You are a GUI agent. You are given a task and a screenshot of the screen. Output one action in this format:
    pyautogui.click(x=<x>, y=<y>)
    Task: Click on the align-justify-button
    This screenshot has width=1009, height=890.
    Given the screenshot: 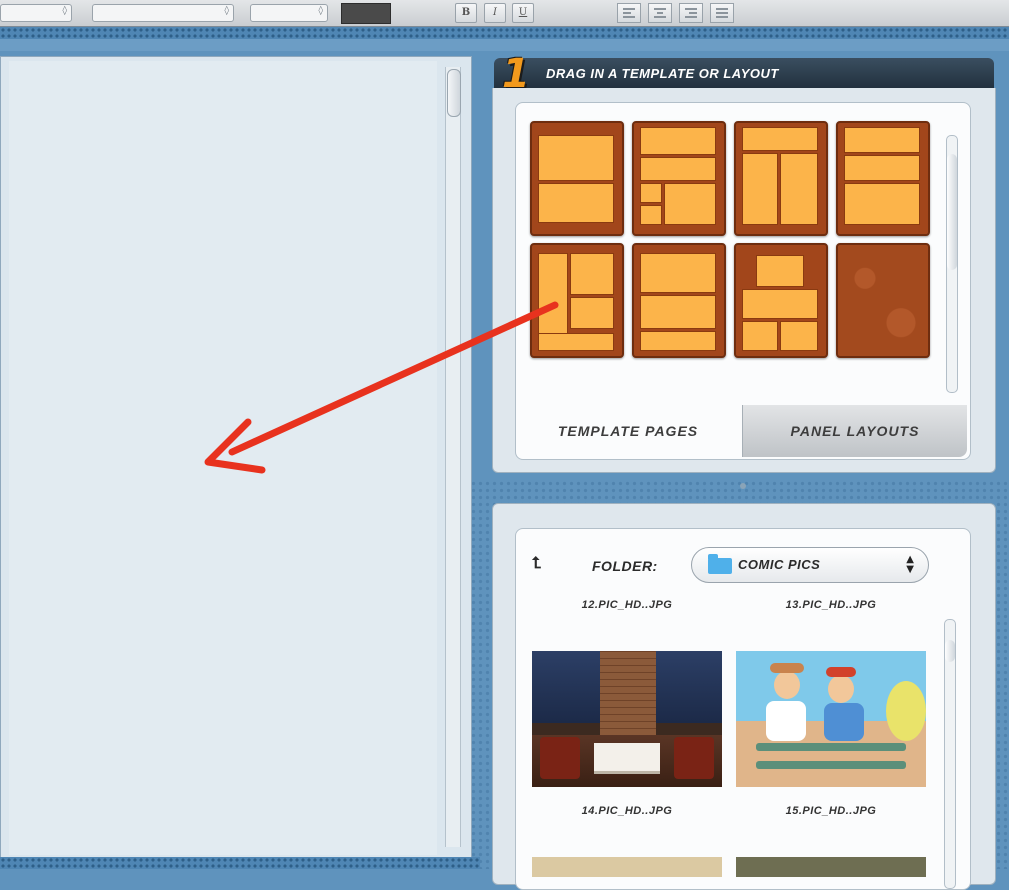 What is the action you would take?
    pyautogui.click(x=722, y=13)
    